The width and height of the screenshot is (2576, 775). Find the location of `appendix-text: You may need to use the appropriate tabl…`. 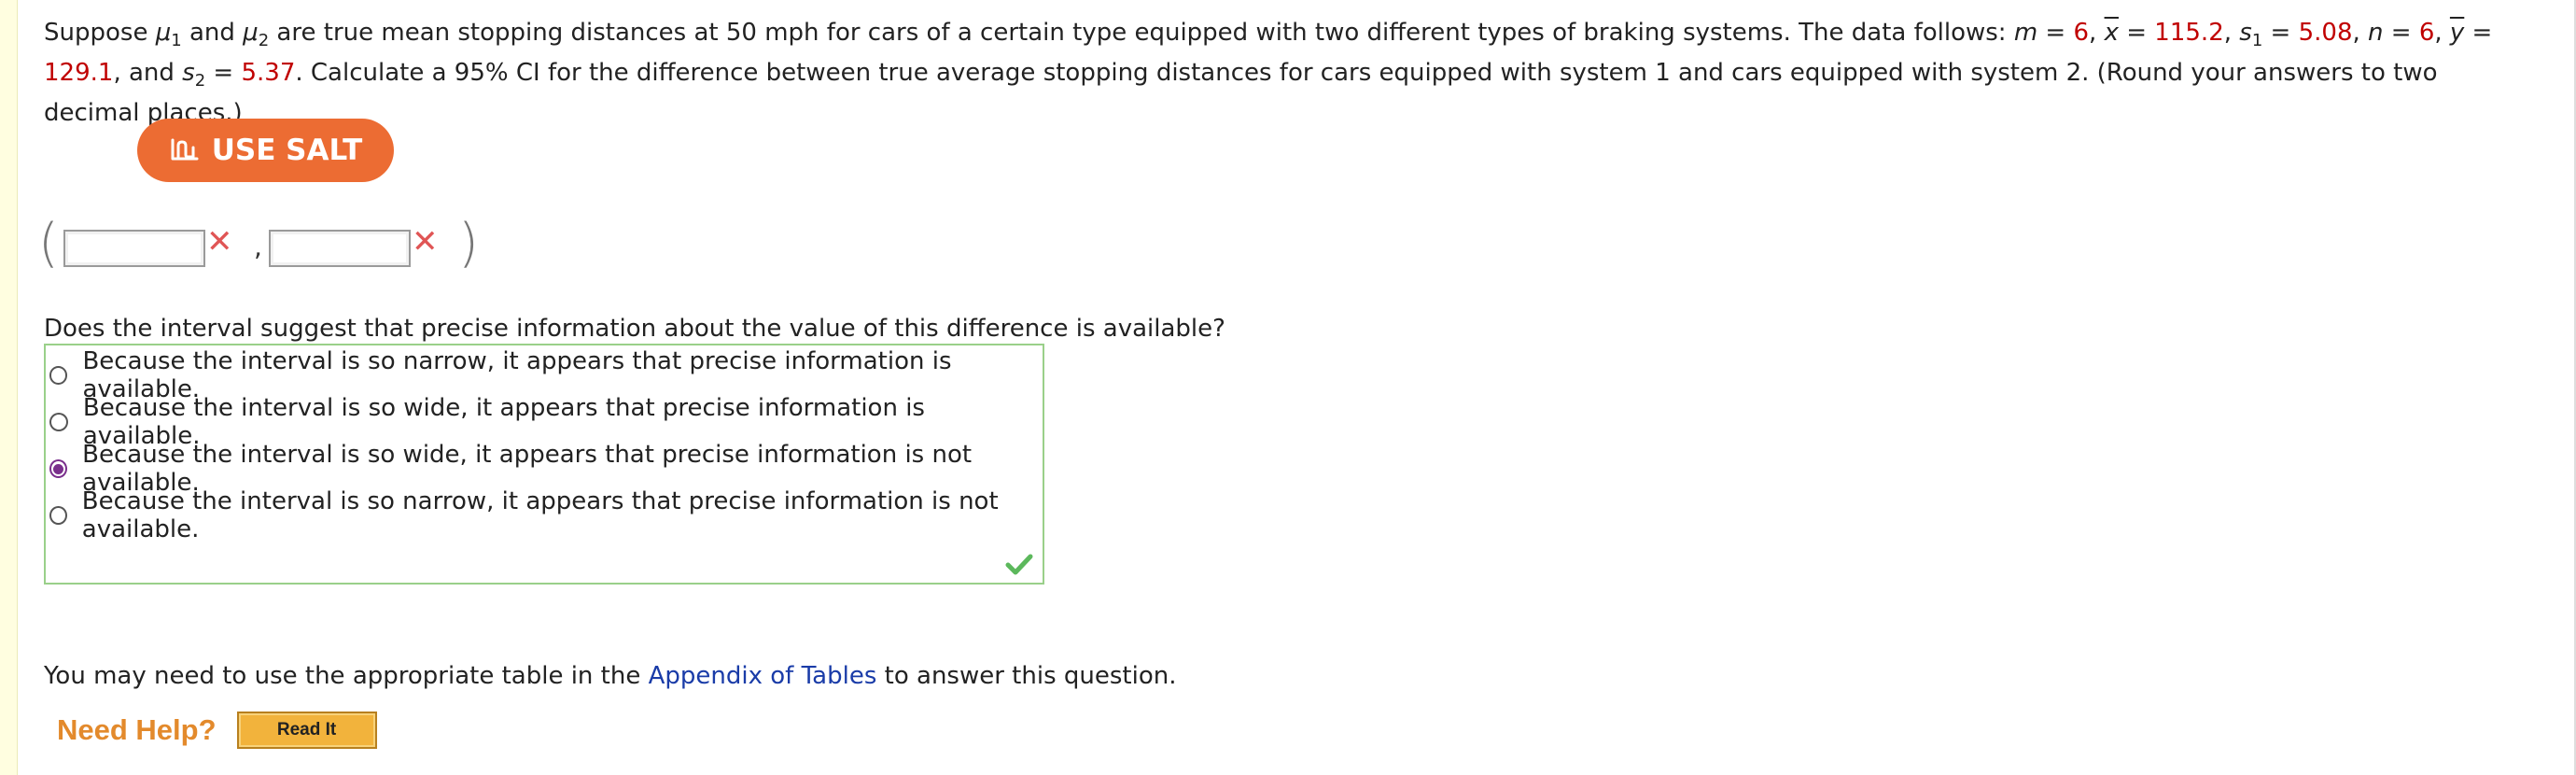

appendix-text: You may need to use the appropriate tabl… is located at coordinates (346, 676).